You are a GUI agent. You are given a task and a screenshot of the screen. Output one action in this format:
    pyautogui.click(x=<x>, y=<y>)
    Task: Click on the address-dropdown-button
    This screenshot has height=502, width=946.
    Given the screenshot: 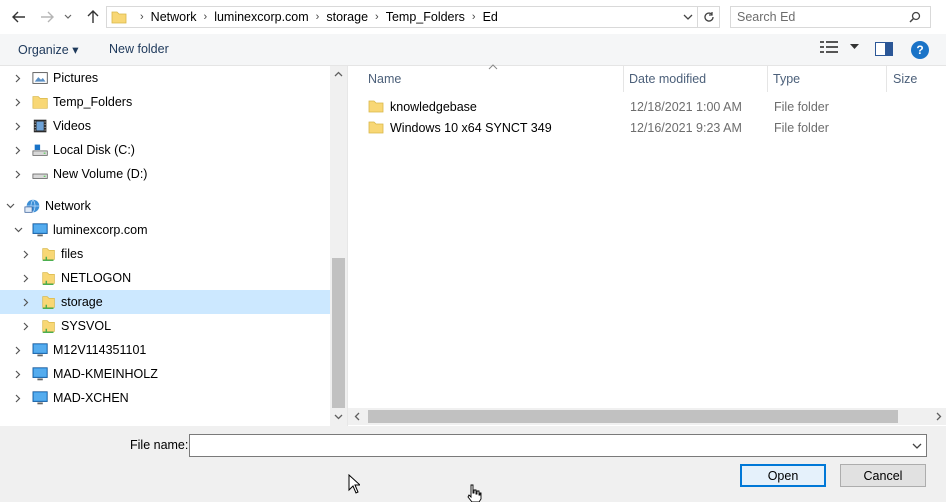 What is the action you would take?
    pyautogui.click(x=688, y=17)
    